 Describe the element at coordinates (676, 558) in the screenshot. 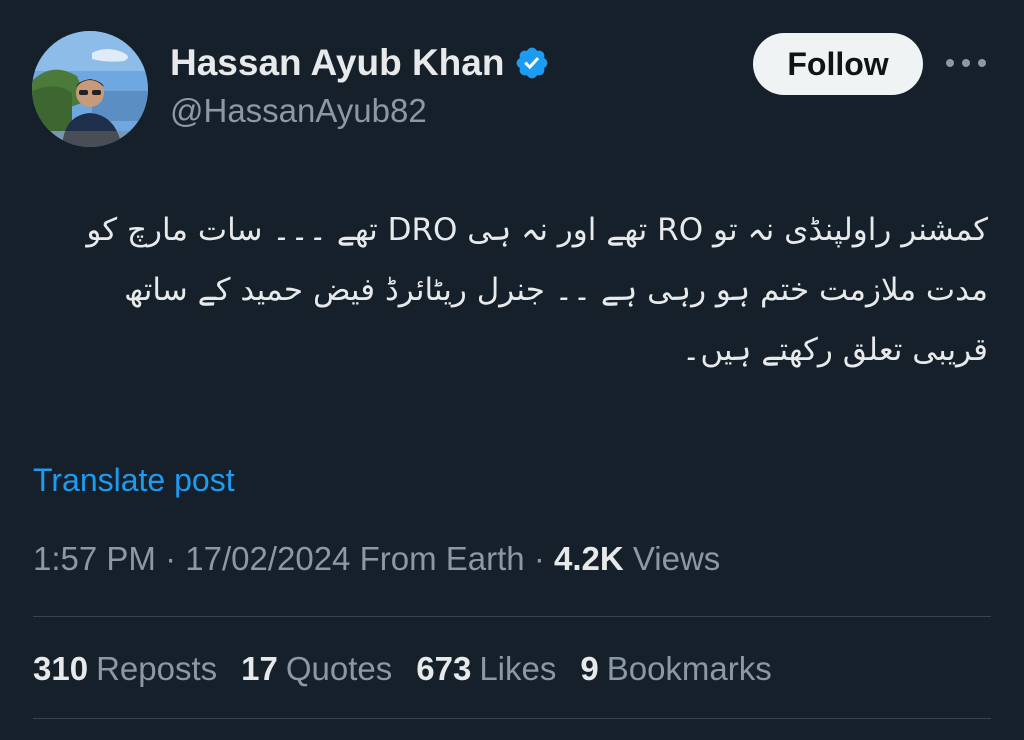

I see `views-label: Views` at that location.